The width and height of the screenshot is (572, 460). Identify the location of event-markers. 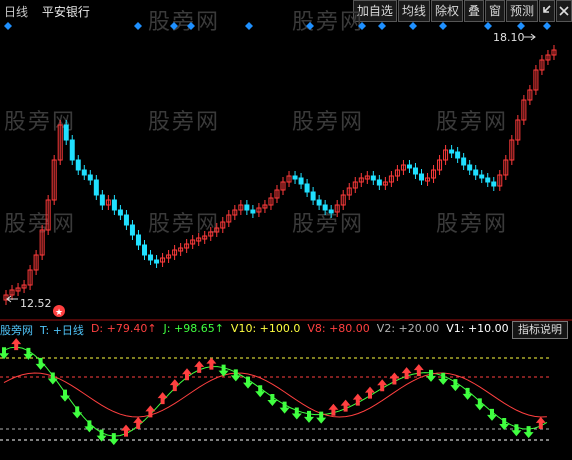
(277, 26).